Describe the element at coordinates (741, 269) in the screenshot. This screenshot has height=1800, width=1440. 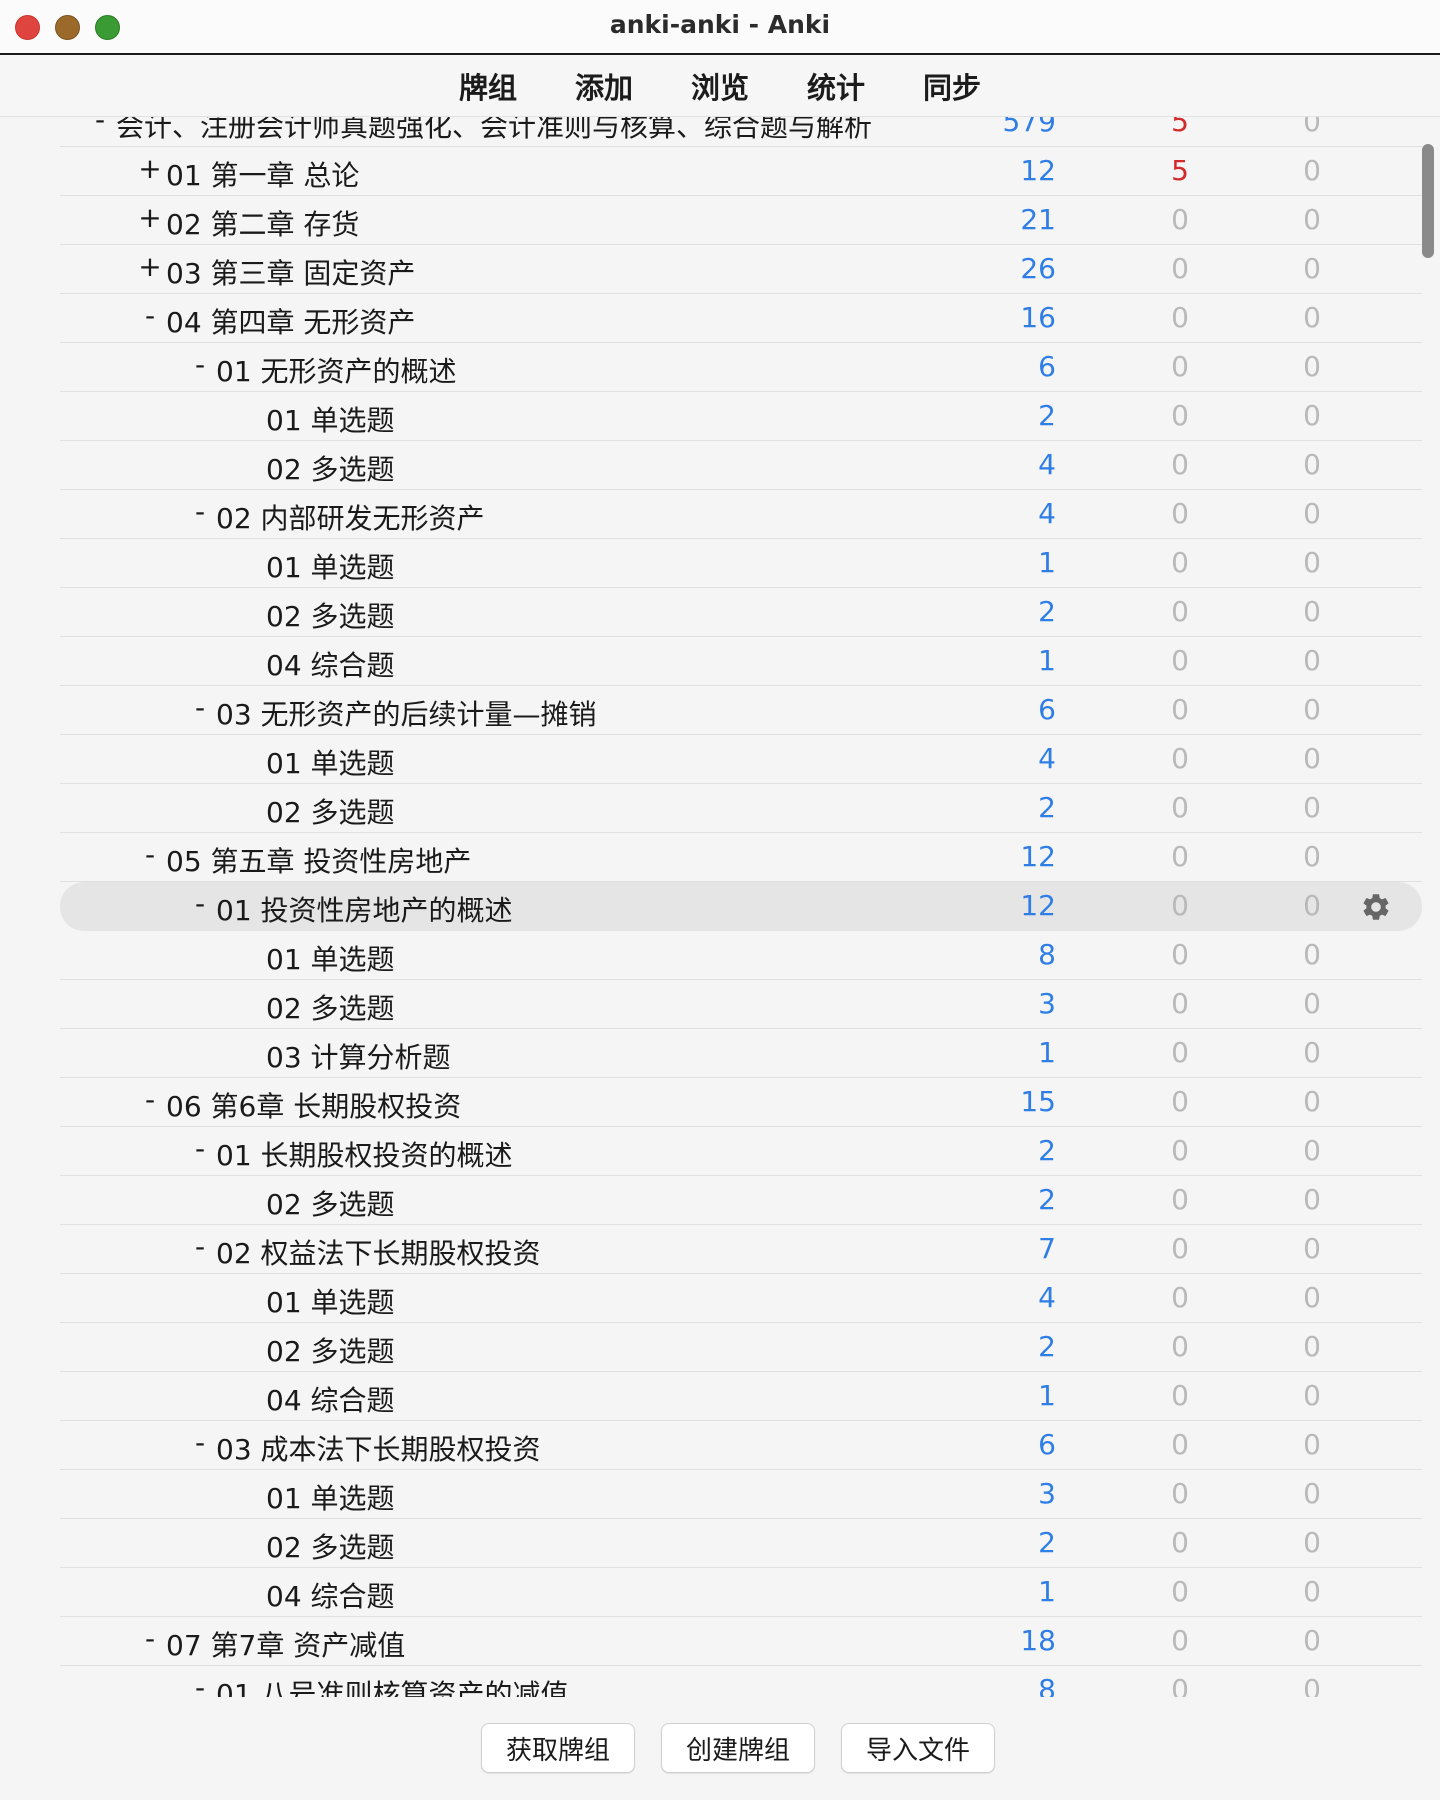
I see `deck-row: +03 第三章 固定资产 26 0 0` at that location.